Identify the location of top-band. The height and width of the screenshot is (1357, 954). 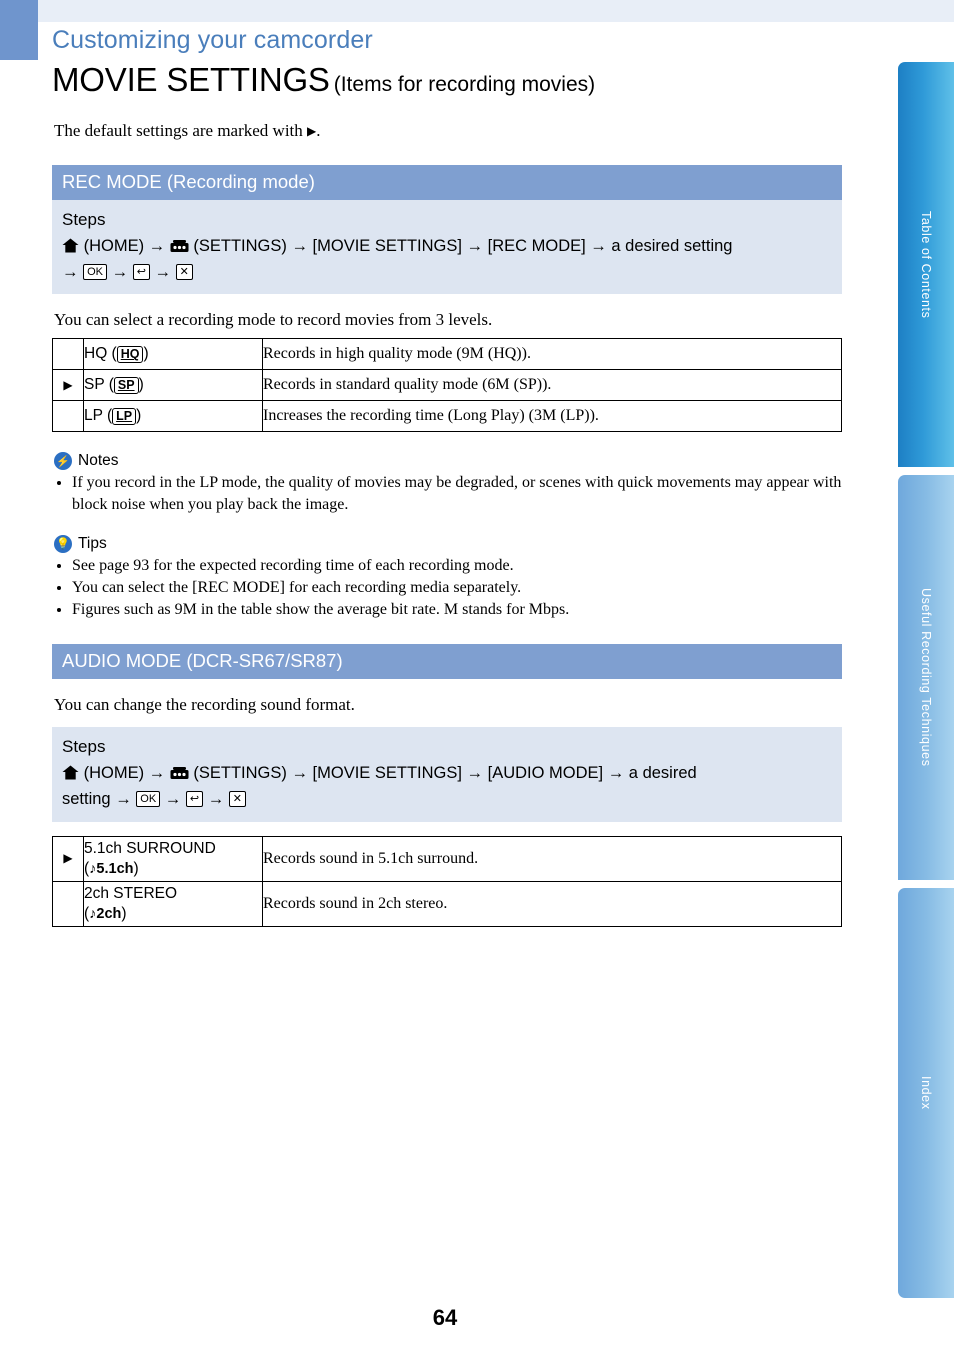
(477, 11).